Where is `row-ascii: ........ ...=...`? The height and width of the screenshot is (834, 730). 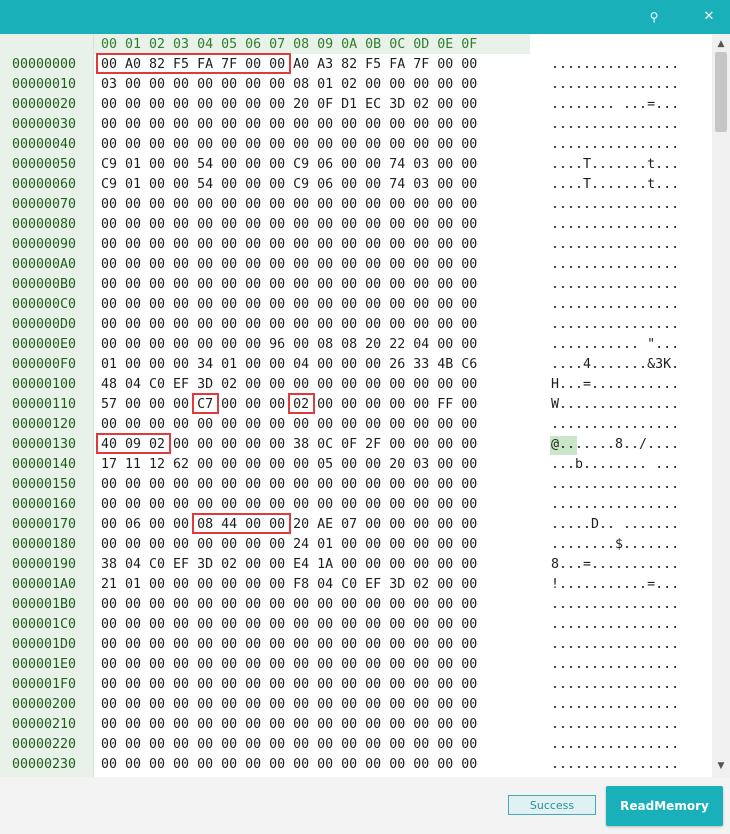 row-ascii: ........ ...=... is located at coordinates (615, 105).